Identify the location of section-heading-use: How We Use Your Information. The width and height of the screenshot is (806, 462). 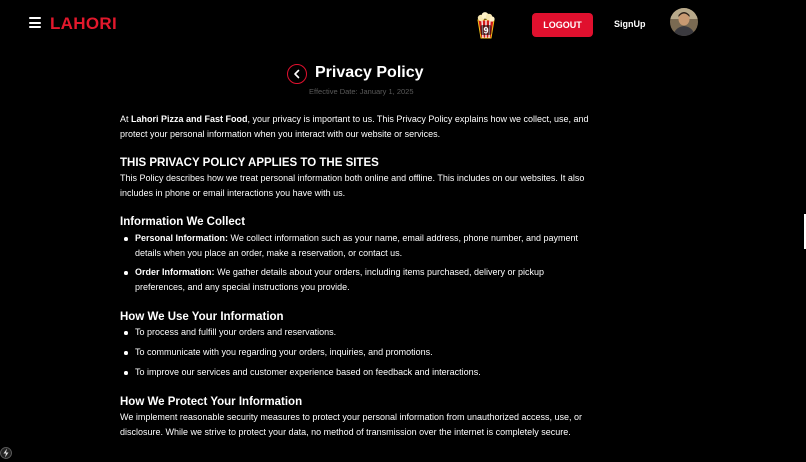
(202, 317).